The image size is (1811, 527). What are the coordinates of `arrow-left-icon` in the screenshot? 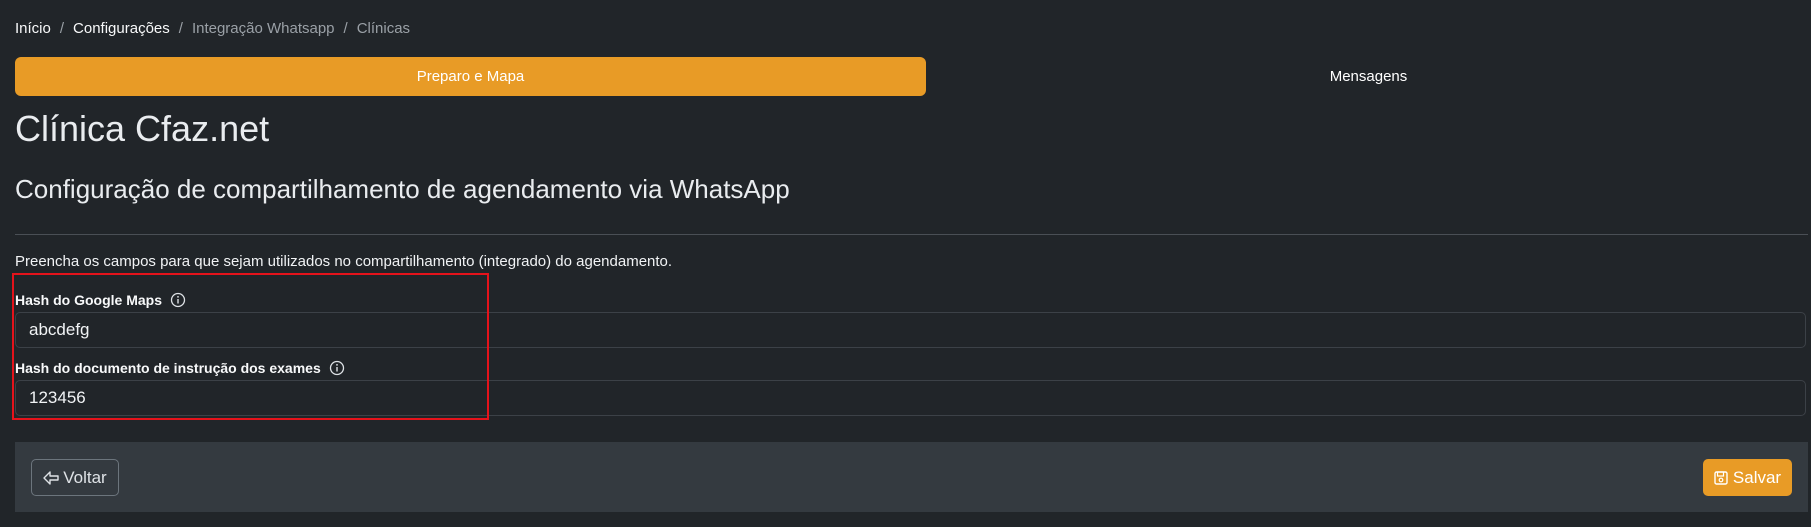 It's located at (51, 477).